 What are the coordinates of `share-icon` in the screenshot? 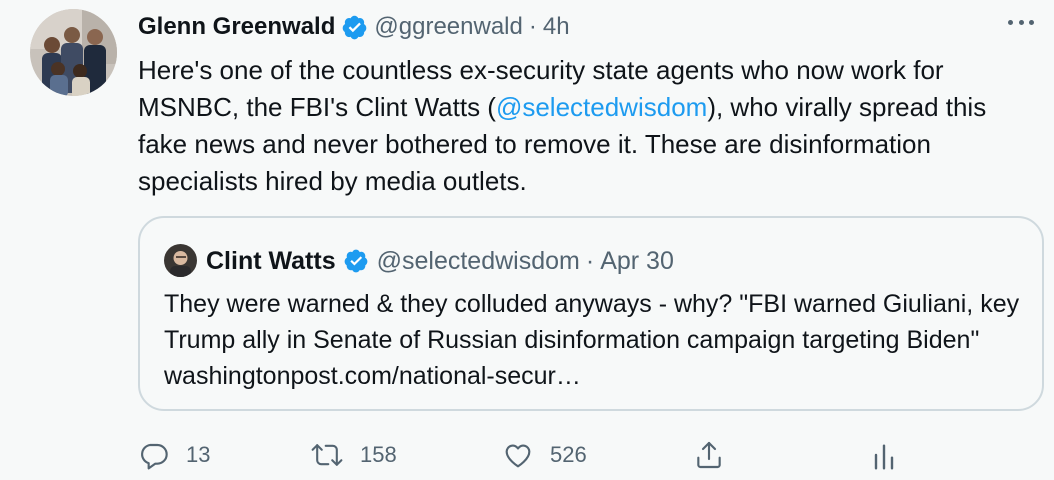 It's located at (709, 455).